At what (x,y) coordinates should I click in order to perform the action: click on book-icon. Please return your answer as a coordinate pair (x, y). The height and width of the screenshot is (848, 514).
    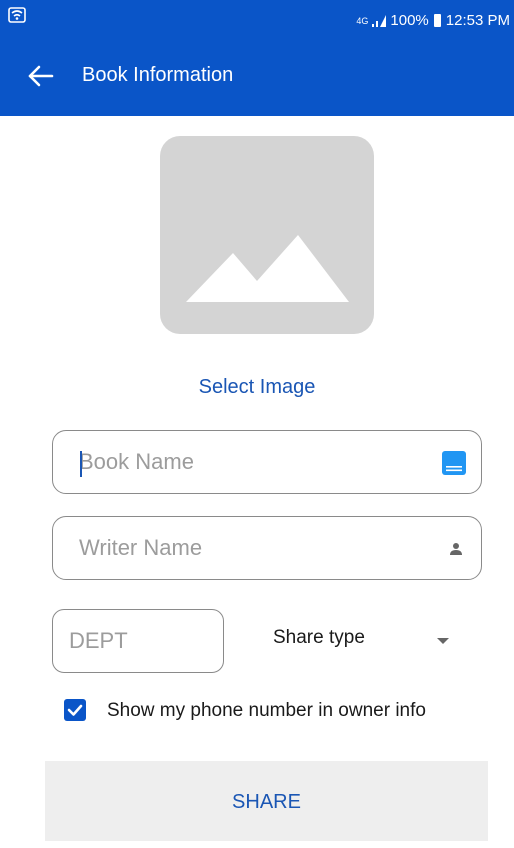
    Looking at the image, I should click on (454, 463).